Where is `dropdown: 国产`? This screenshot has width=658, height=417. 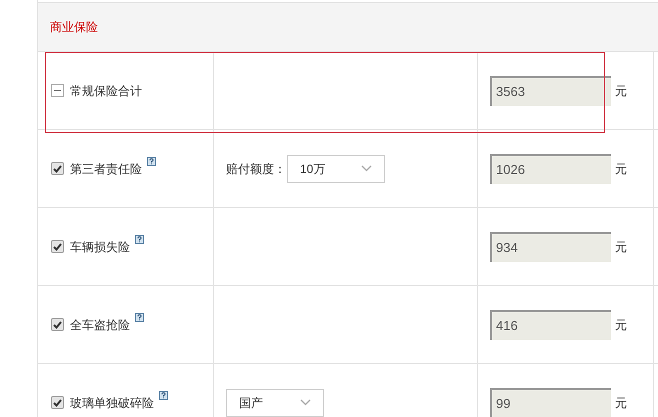 dropdown: 国产 is located at coordinates (275, 402).